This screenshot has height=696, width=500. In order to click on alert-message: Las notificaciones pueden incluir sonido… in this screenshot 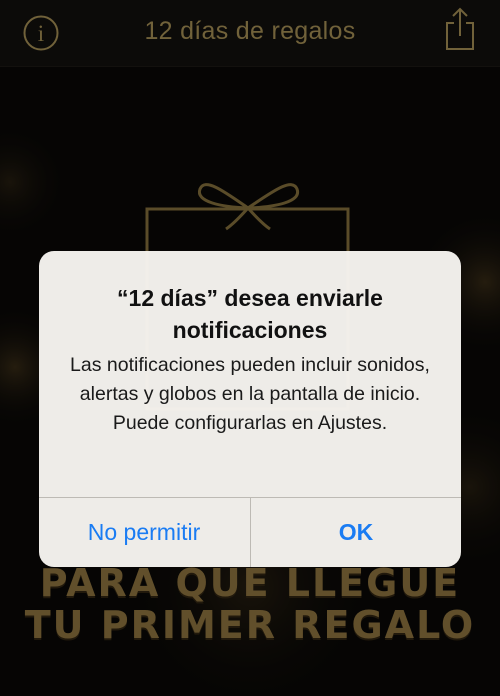, I will do `click(250, 394)`.